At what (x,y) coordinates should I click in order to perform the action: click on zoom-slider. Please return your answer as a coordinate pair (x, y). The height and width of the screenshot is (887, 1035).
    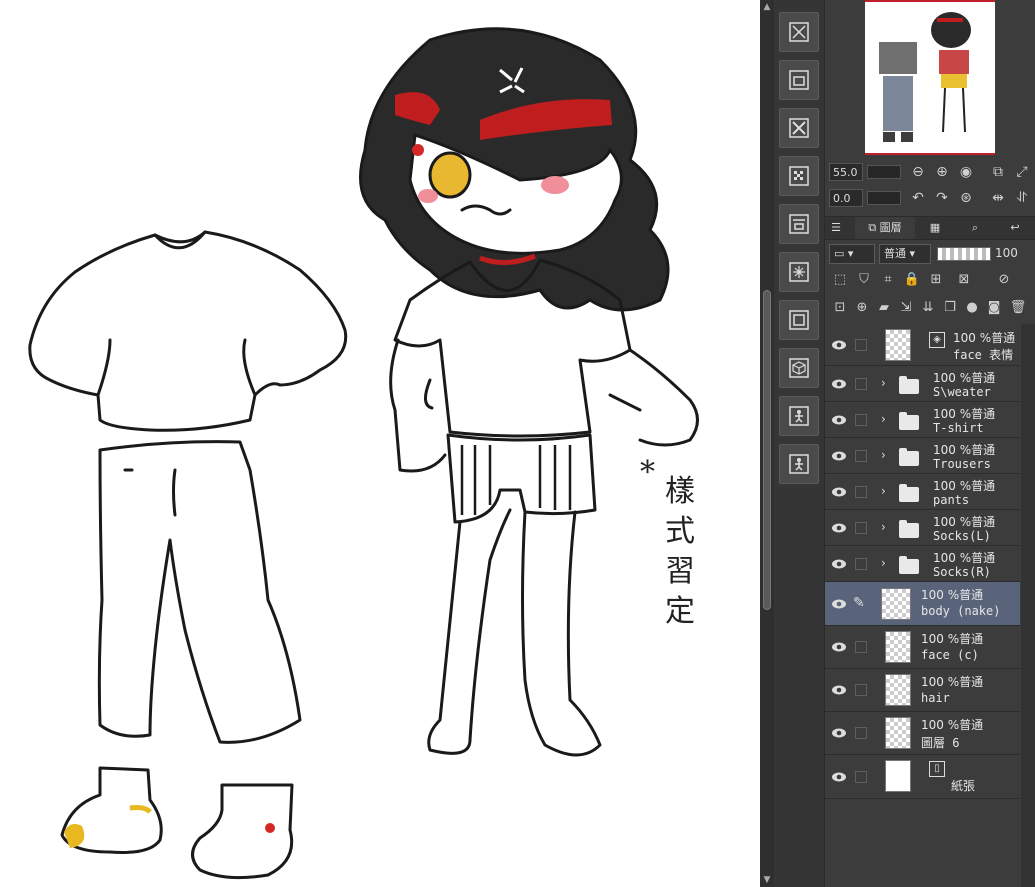
    Looking at the image, I should click on (884, 172).